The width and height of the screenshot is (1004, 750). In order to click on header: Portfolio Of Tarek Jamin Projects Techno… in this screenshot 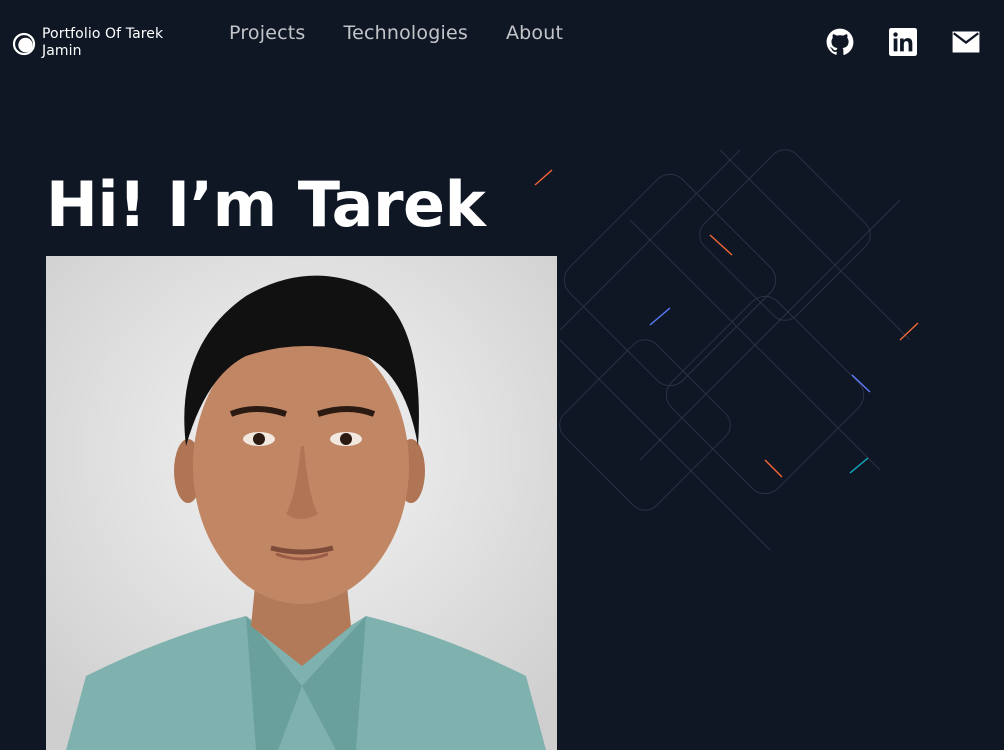, I will do `click(502, 40)`.